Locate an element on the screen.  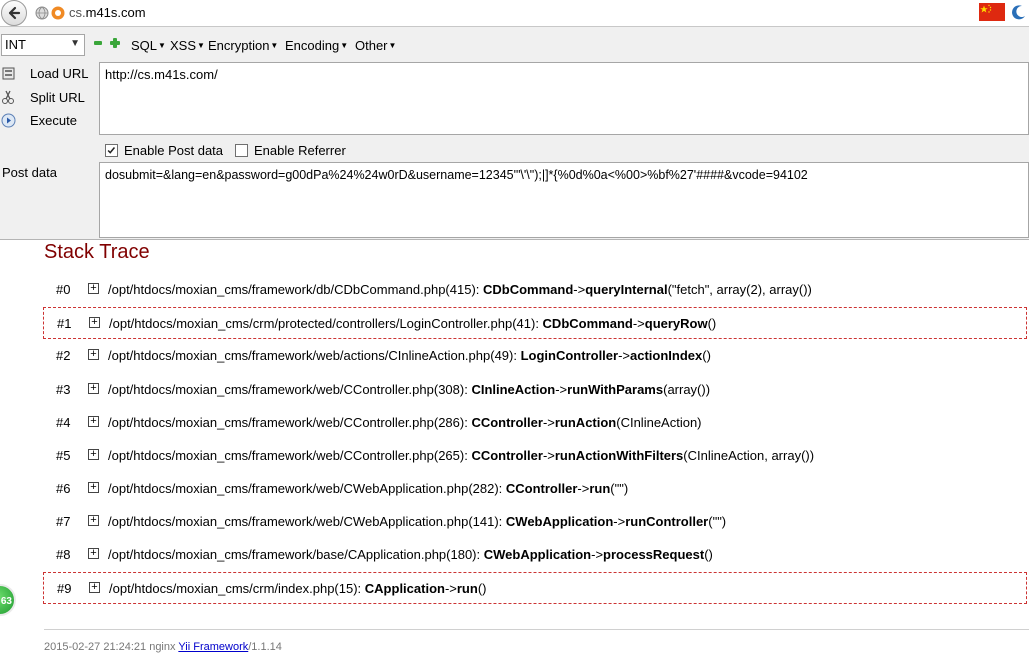
type-select: INT ▼ is located at coordinates (43, 45).